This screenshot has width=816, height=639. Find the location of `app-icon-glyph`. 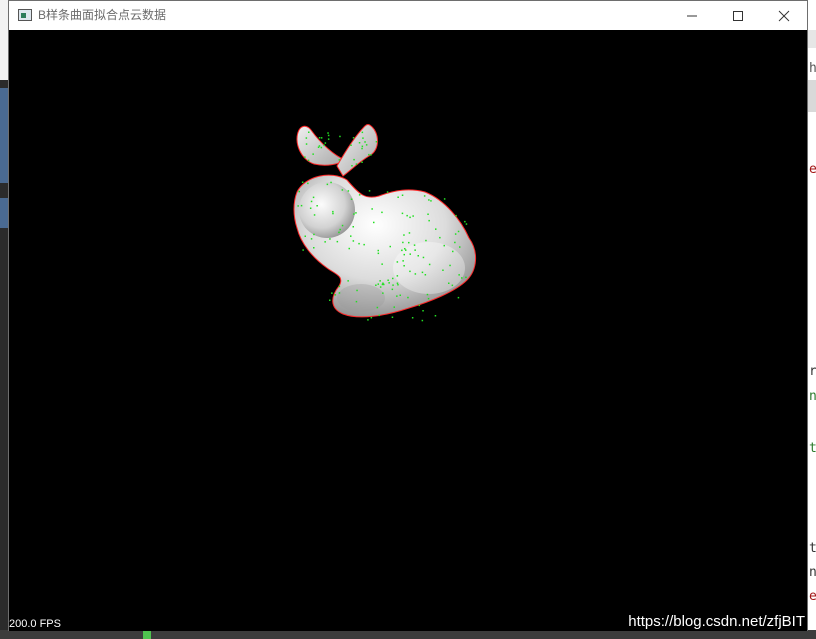

app-icon-glyph is located at coordinates (23, 15).